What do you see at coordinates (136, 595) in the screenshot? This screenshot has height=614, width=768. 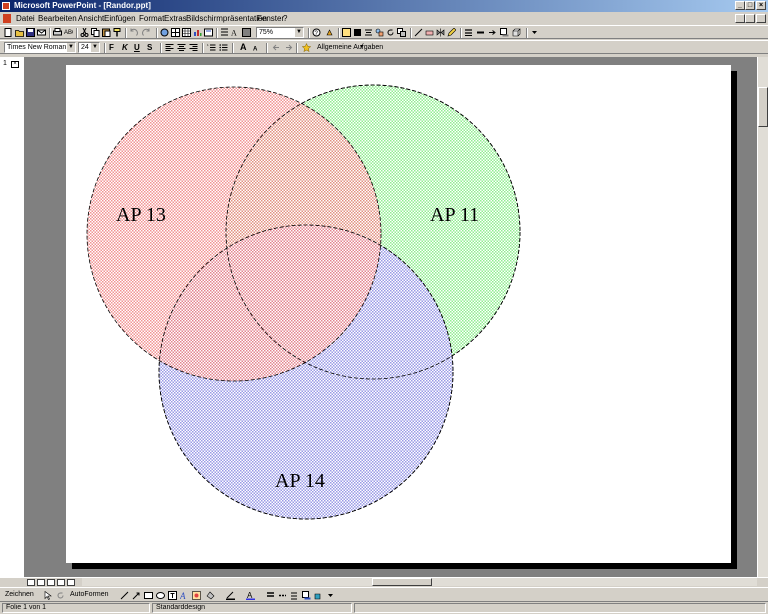 I see `arrow-tool-icon` at bounding box center [136, 595].